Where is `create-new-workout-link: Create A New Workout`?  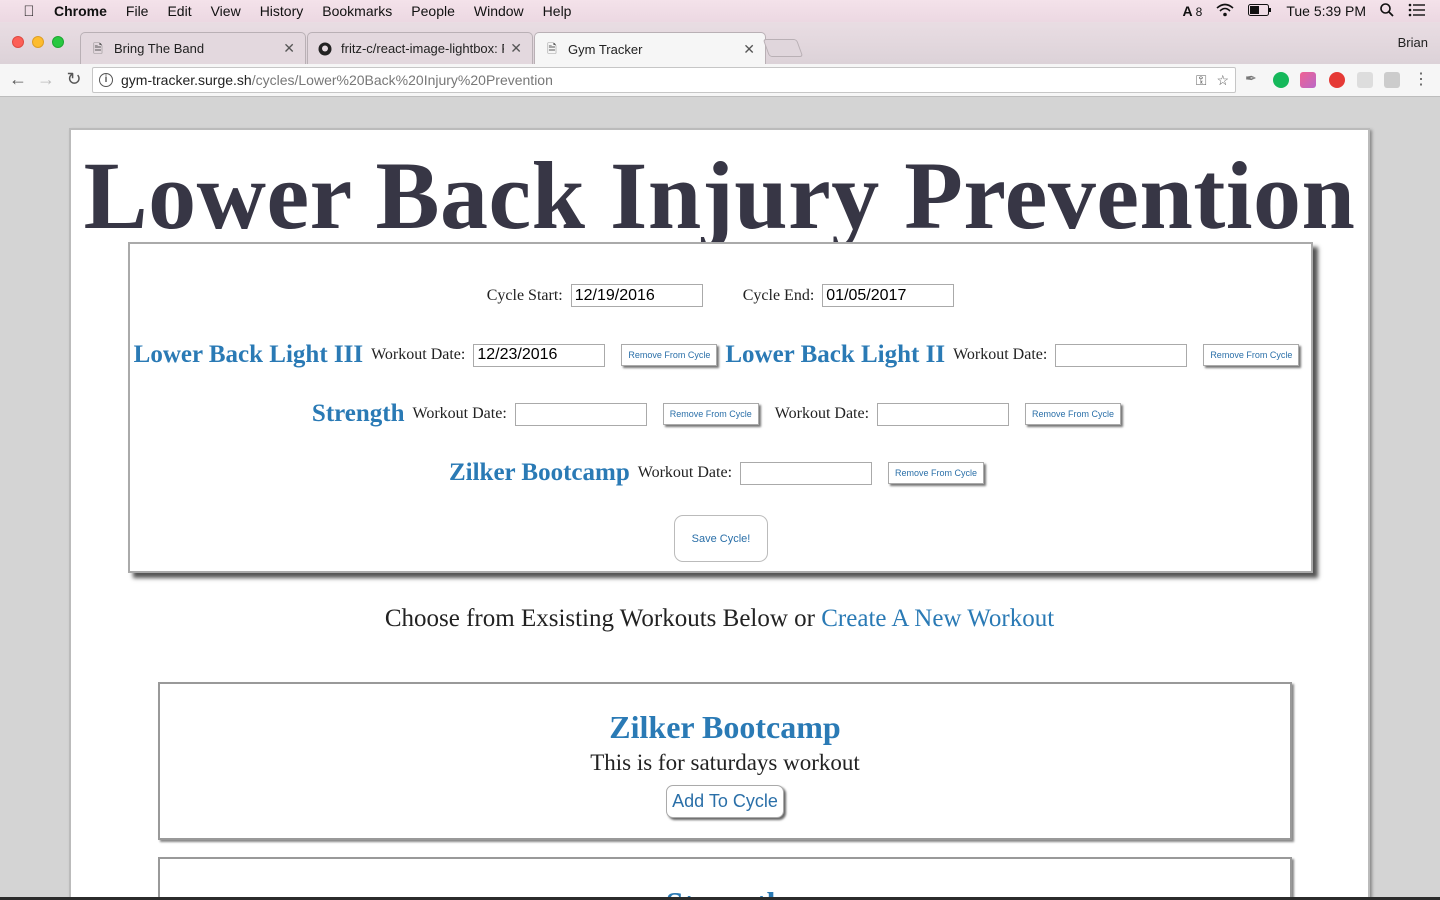 create-new-workout-link: Create A New Workout is located at coordinates (937, 618).